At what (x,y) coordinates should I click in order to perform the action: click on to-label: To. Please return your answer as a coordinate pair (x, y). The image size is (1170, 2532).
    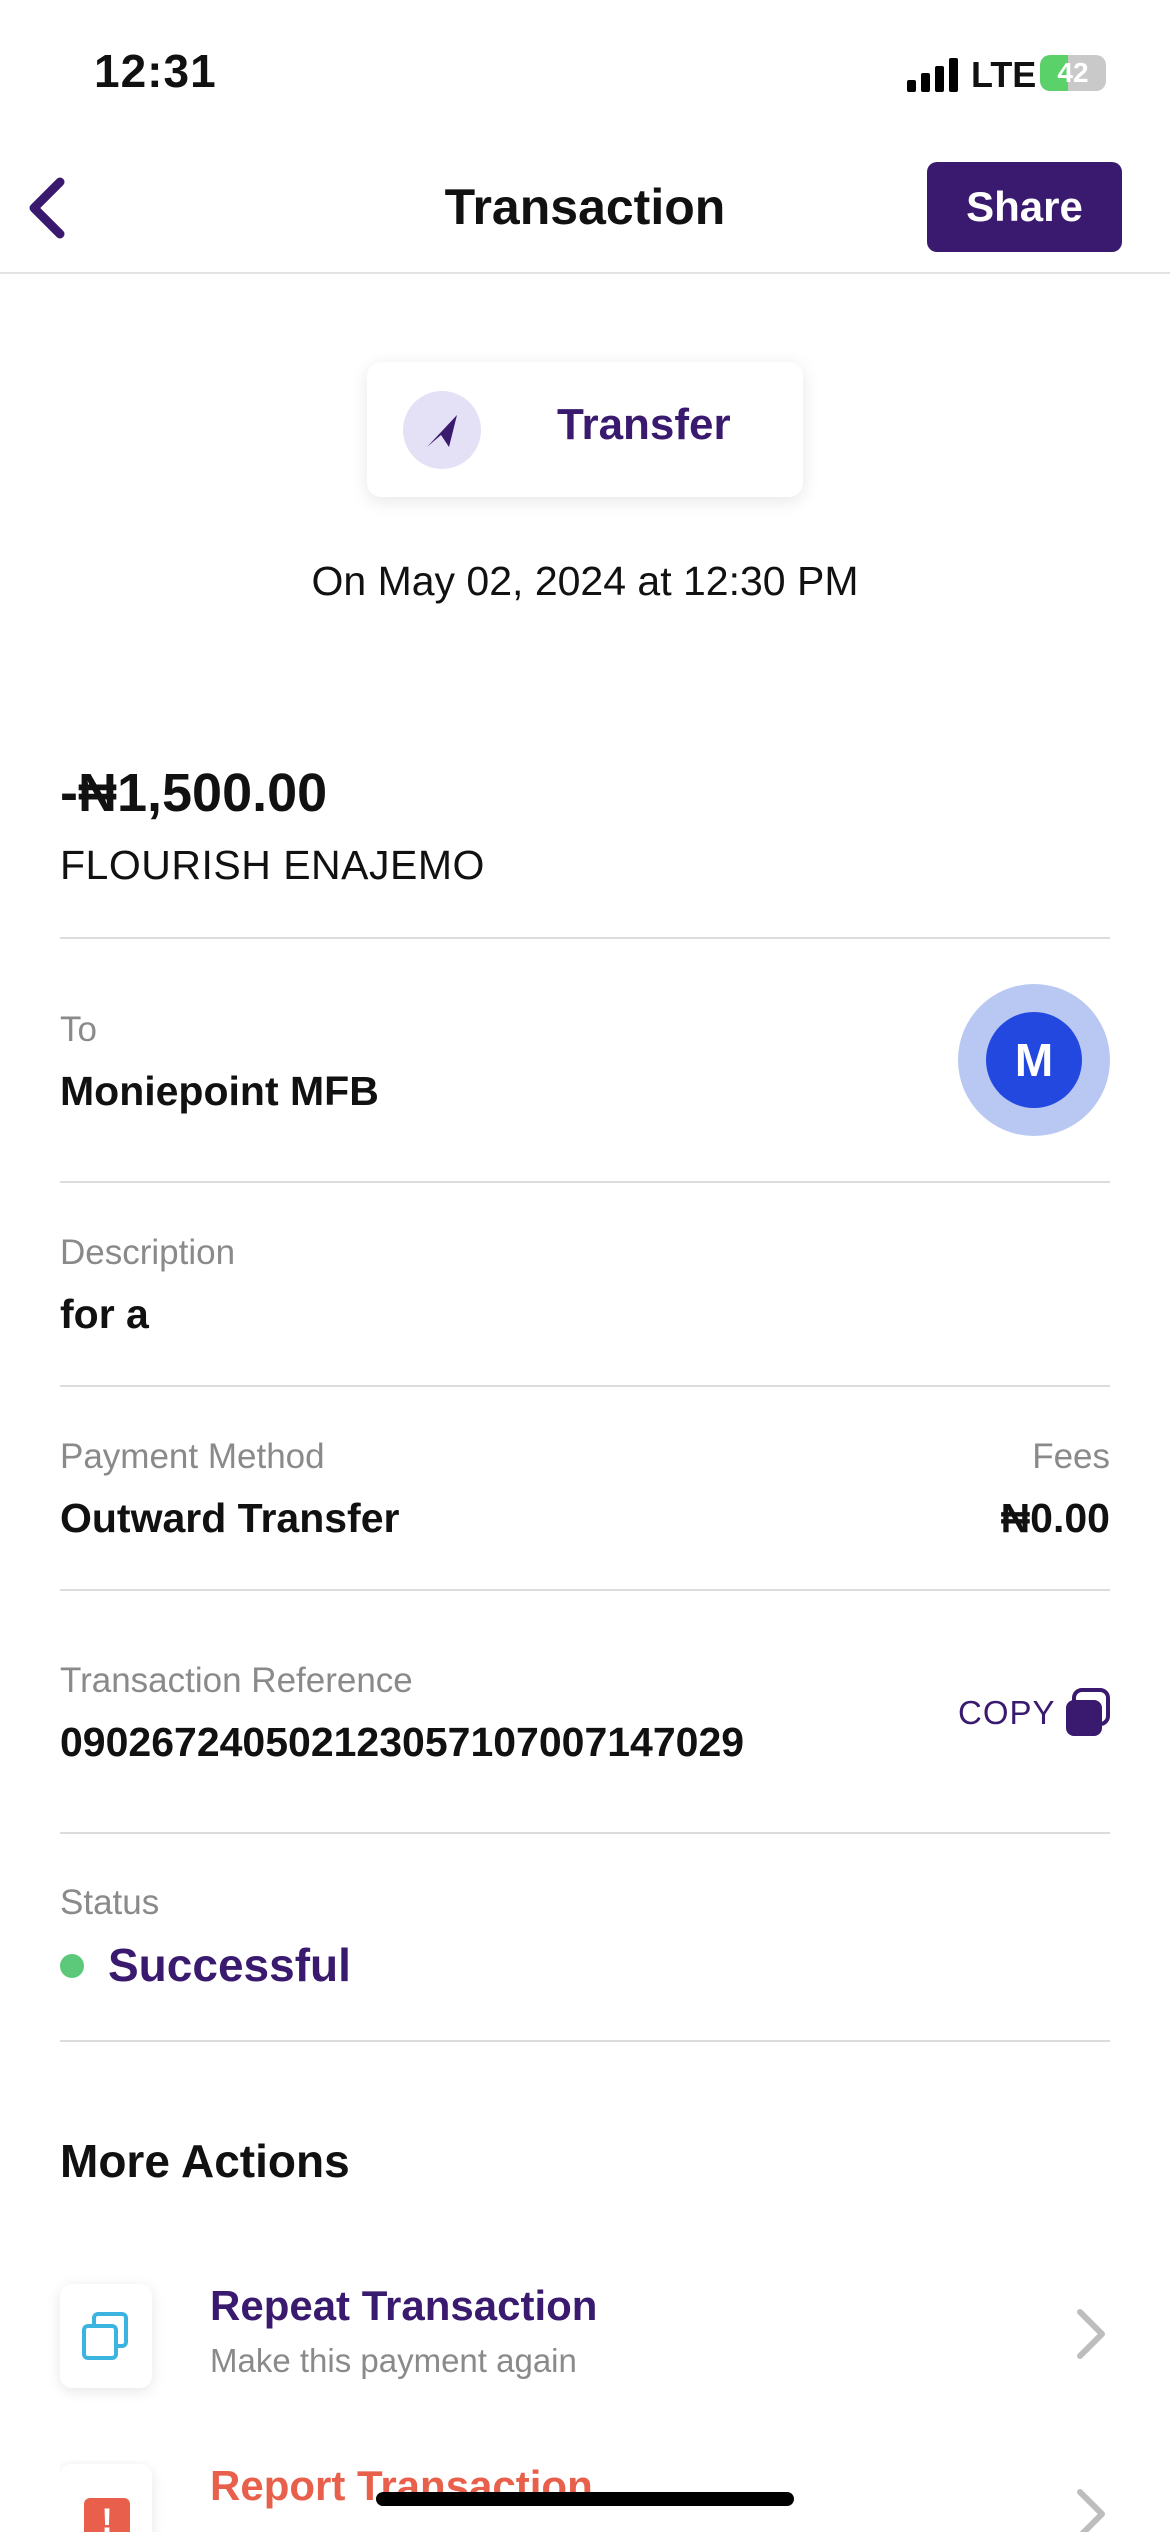
    Looking at the image, I should click on (78, 1029).